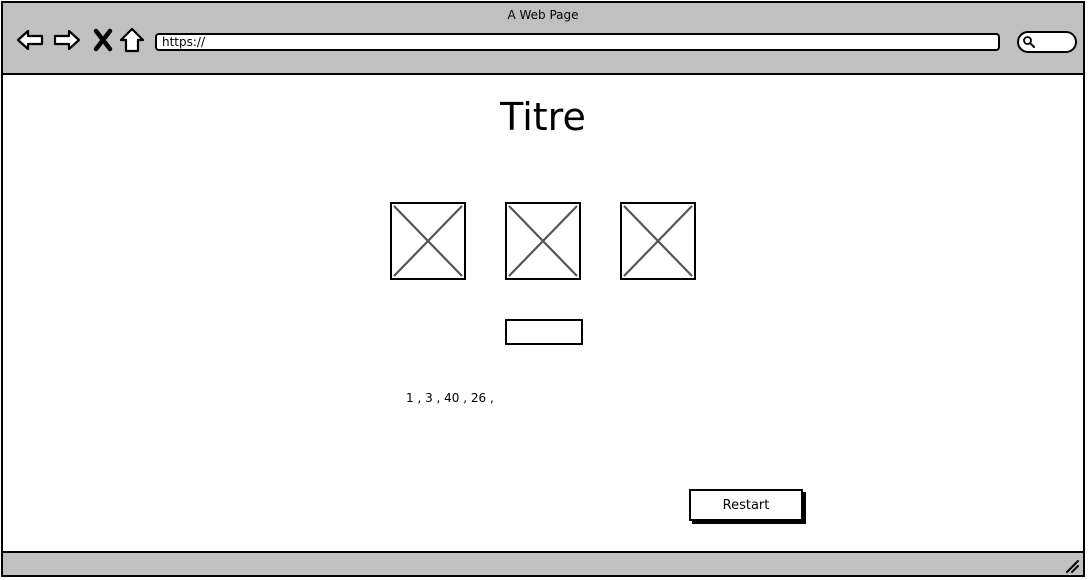 Image resolution: width=1088 pixels, height=580 pixels. What do you see at coordinates (450, 398) in the screenshot?
I see `sequence-text: 1 , 3 , 40 , 26 ,` at bounding box center [450, 398].